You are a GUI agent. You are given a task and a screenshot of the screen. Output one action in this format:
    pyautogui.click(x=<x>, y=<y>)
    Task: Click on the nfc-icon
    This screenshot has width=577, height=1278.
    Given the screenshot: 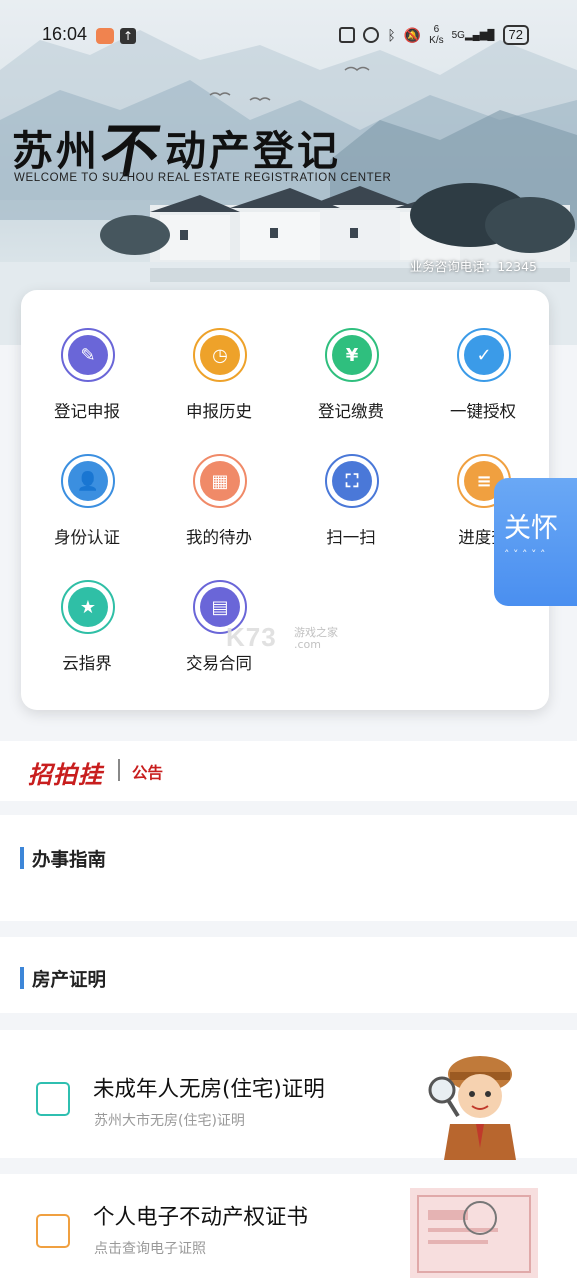 What is the action you would take?
    pyautogui.click(x=347, y=35)
    